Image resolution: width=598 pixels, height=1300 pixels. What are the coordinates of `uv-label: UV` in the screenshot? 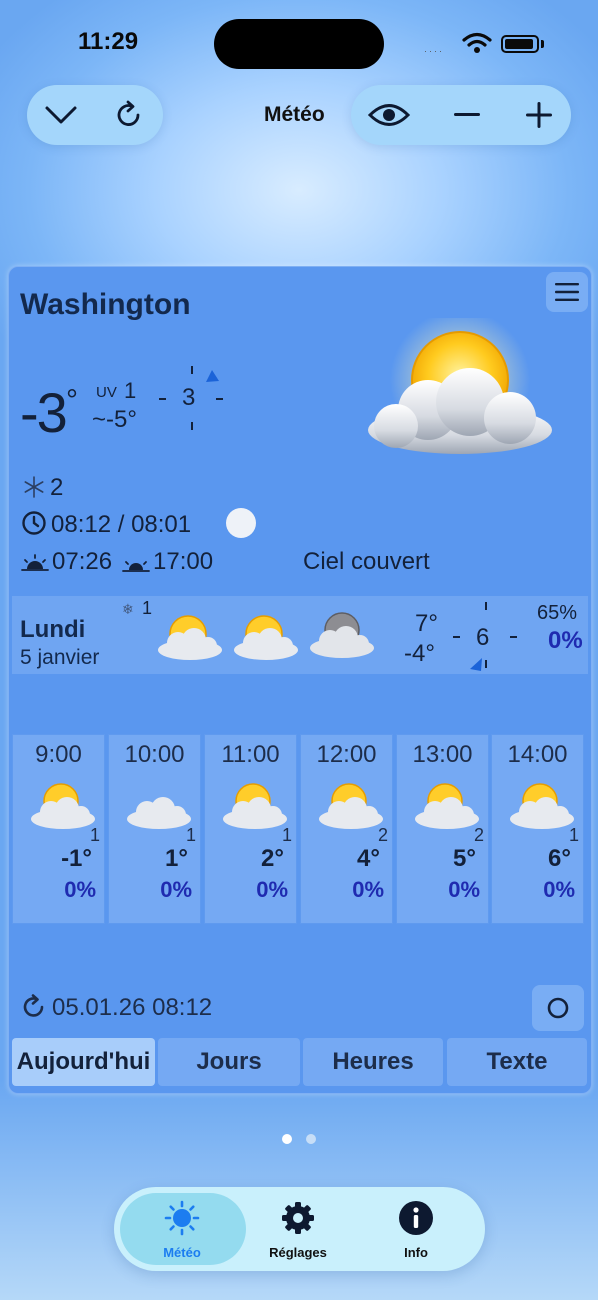 It's located at (106, 392).